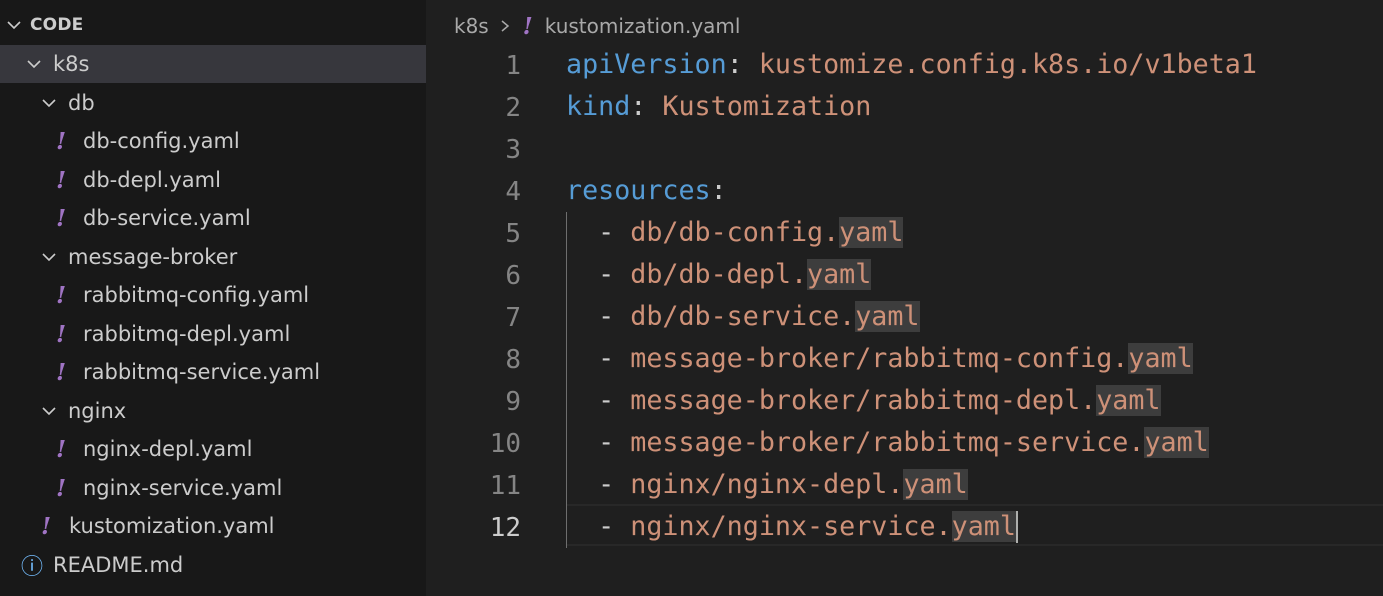 The width and height of the screenshot is (1383, 596). I want to click on tree-label: nginx, so click(97, 411).